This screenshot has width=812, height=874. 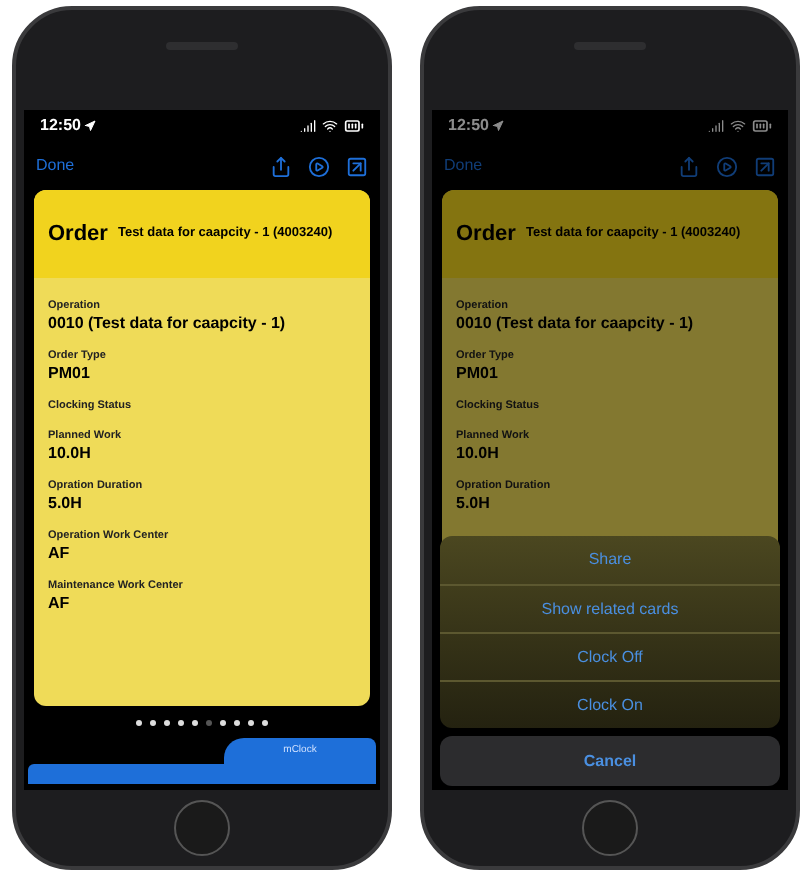 What do you see at coordinates (610, 761) in the screenshot?
I see `cancel-button: Cancel` at bounding box center [610, 761].